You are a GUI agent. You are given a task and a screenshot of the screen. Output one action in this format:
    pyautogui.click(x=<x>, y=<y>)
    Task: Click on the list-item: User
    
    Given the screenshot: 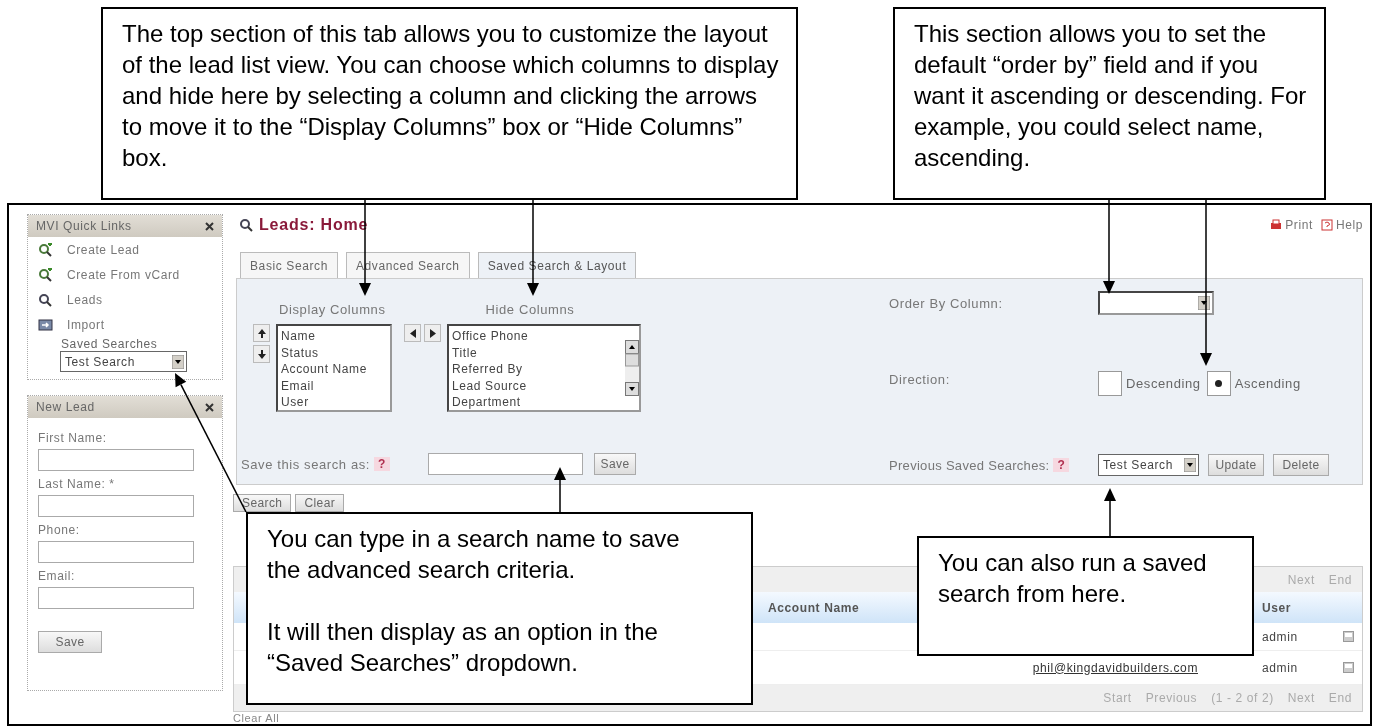 What is the action you would take?
    pyautogui.click(x=335, y=402)
    